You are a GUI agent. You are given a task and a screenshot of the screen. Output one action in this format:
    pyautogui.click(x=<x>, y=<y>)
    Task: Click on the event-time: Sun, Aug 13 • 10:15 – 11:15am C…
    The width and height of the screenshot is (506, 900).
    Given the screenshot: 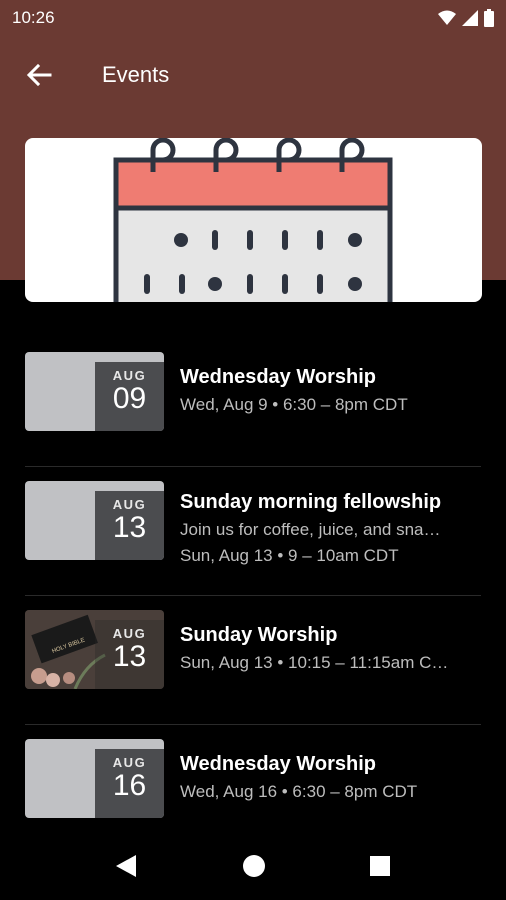 What is the action you would take?
    pyautogui.click(x=314, y=662)
    